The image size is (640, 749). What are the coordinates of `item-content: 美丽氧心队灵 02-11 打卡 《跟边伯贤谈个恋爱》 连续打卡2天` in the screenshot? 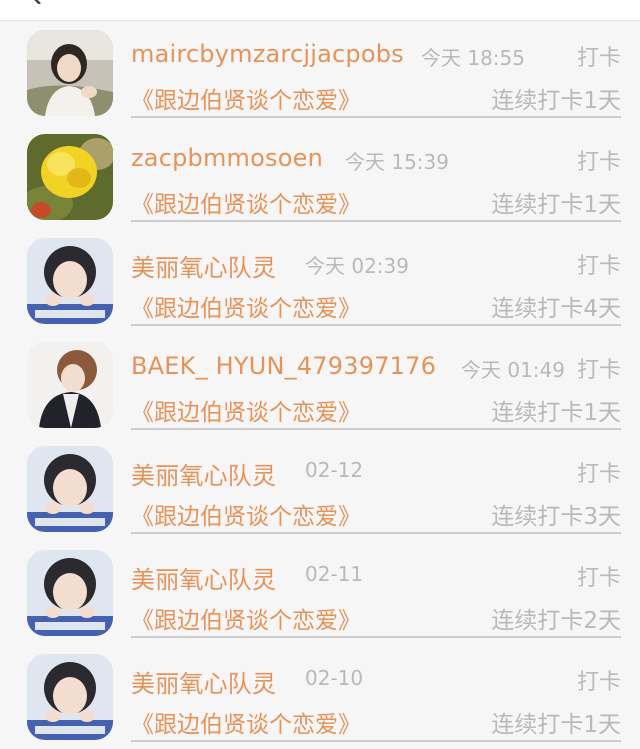 It's located at (376, 589).